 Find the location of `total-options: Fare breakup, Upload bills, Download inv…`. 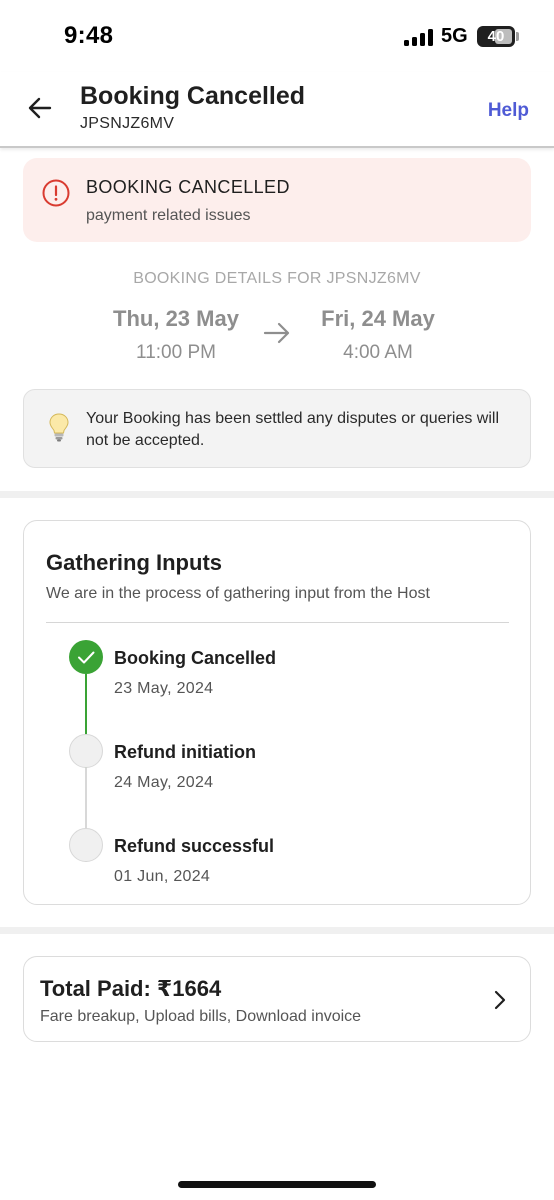

total-options: Fare breakup, Upload bills, Download inv… is located at coordinates (201, 1016).